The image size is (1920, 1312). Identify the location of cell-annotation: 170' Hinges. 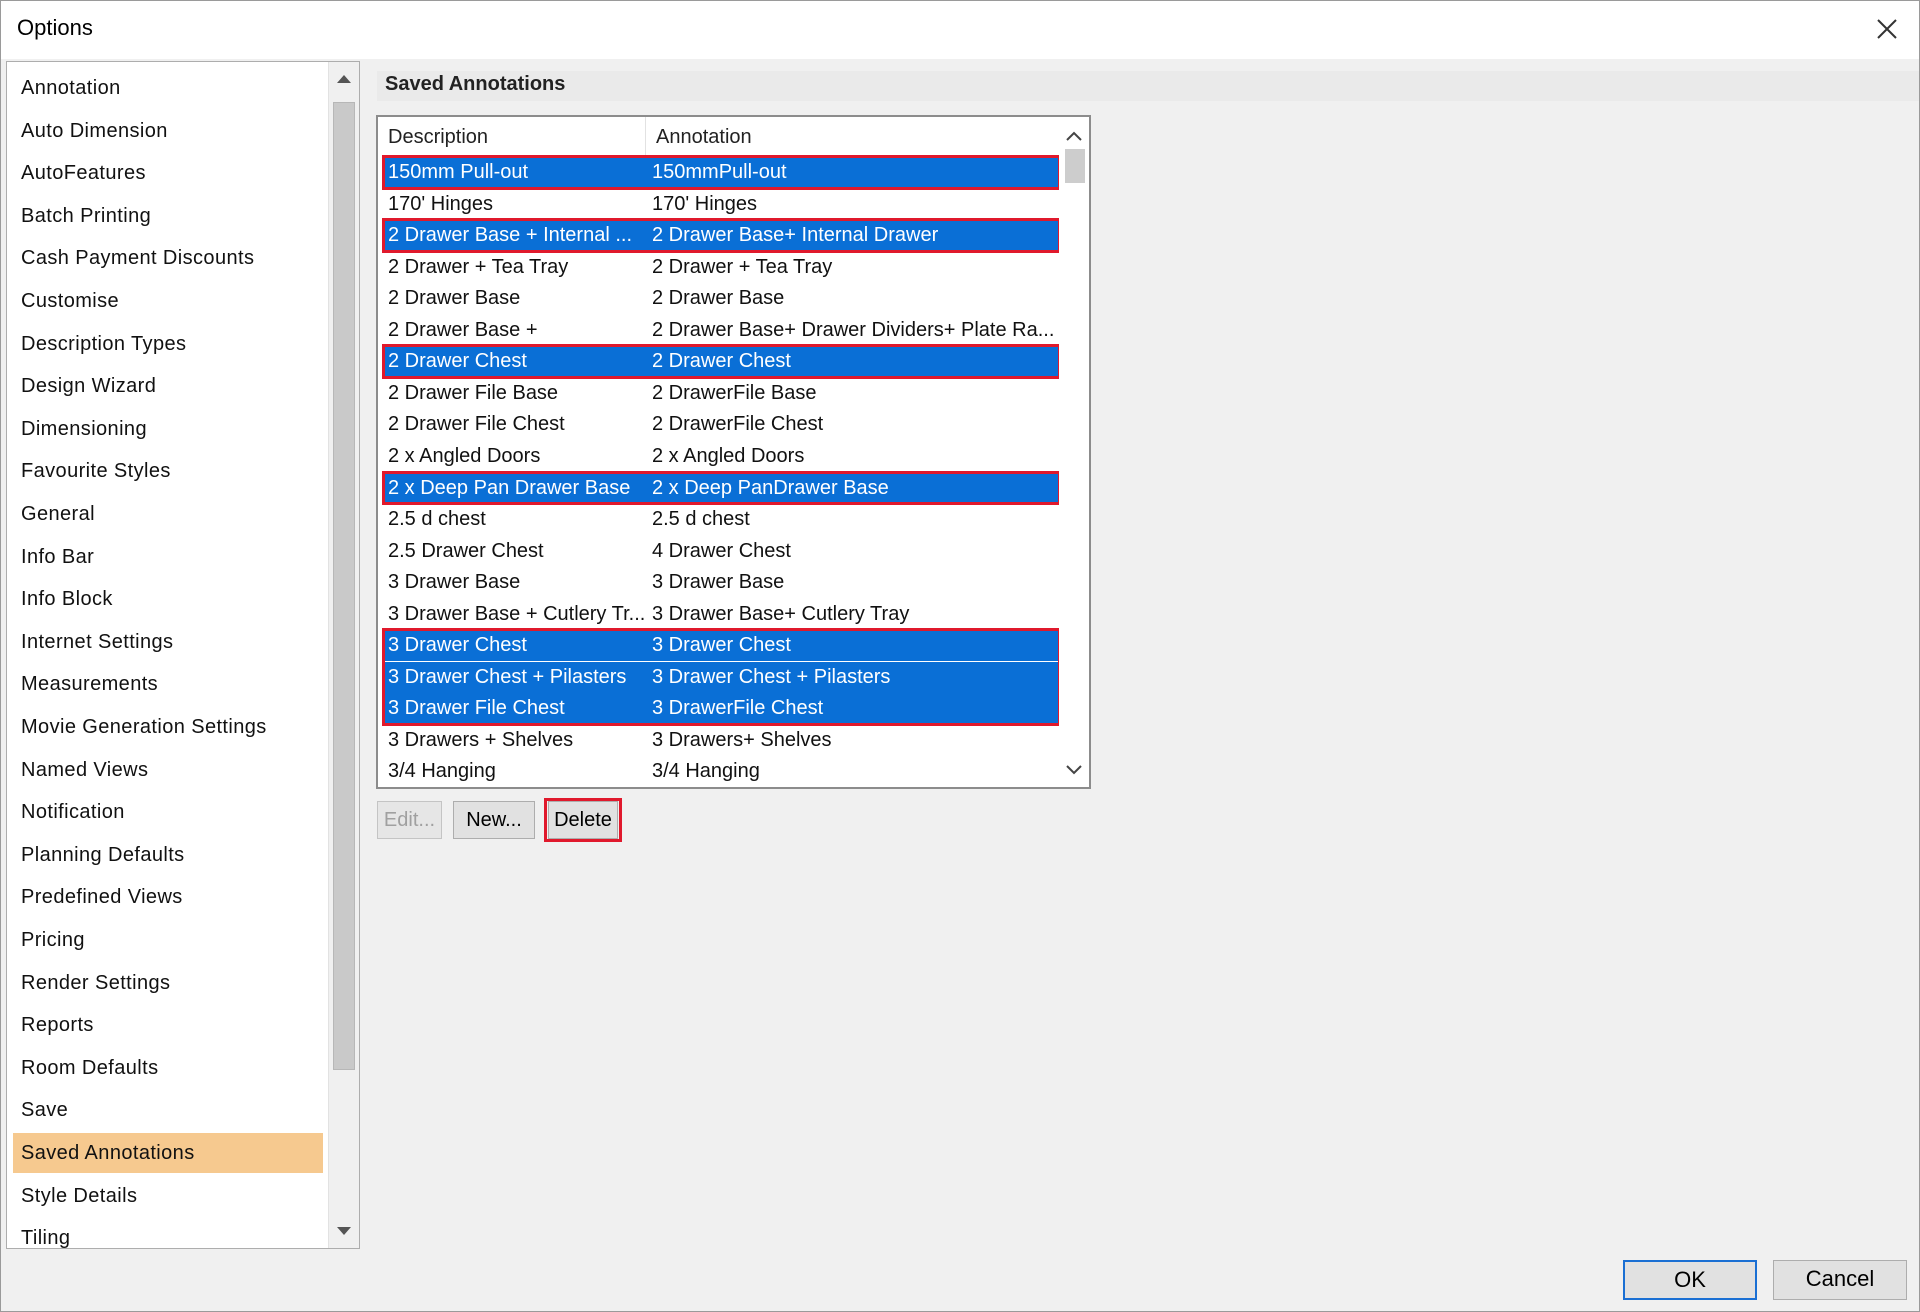
(704, 203).